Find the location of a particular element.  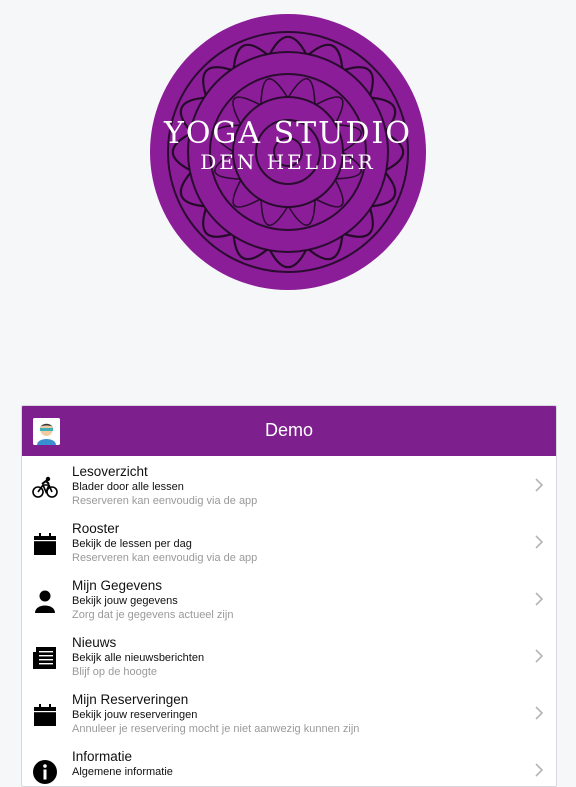

info-icon is located at coordinates (45, 772).